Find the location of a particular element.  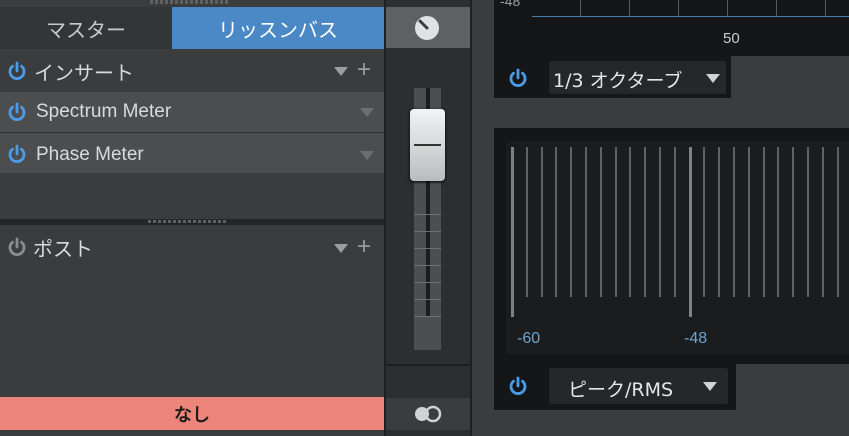

fader-strip is located at coordinates (428, 218).